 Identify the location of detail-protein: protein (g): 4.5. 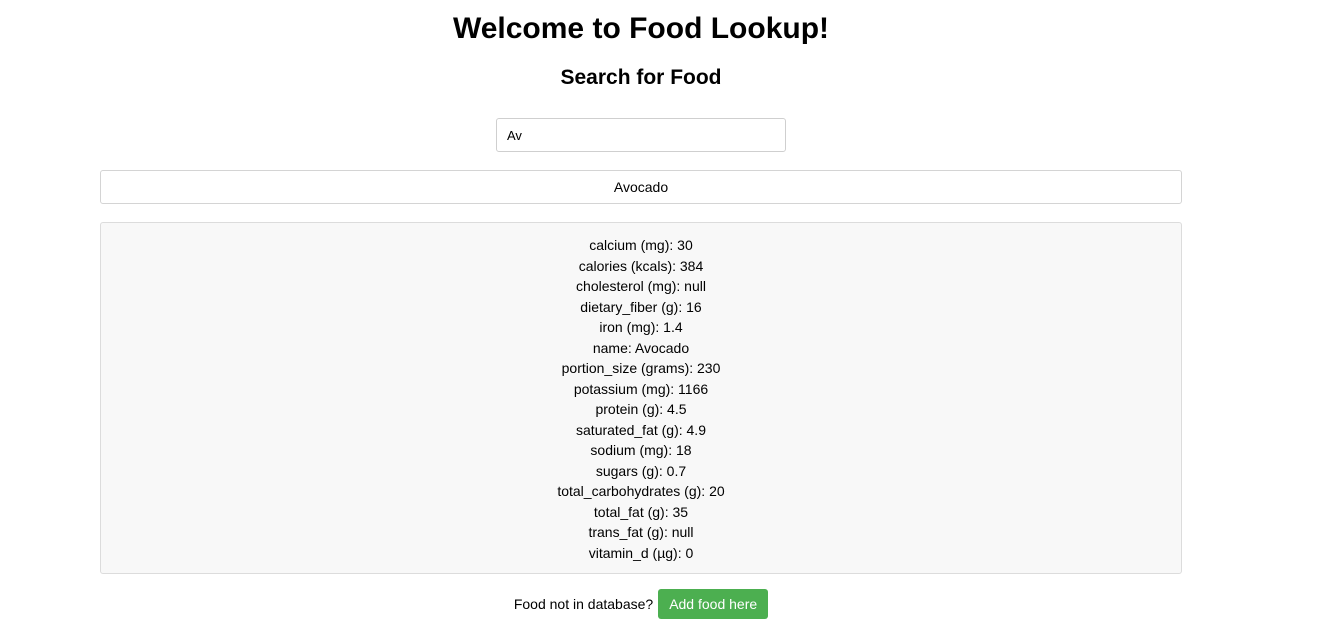
(641, 409).